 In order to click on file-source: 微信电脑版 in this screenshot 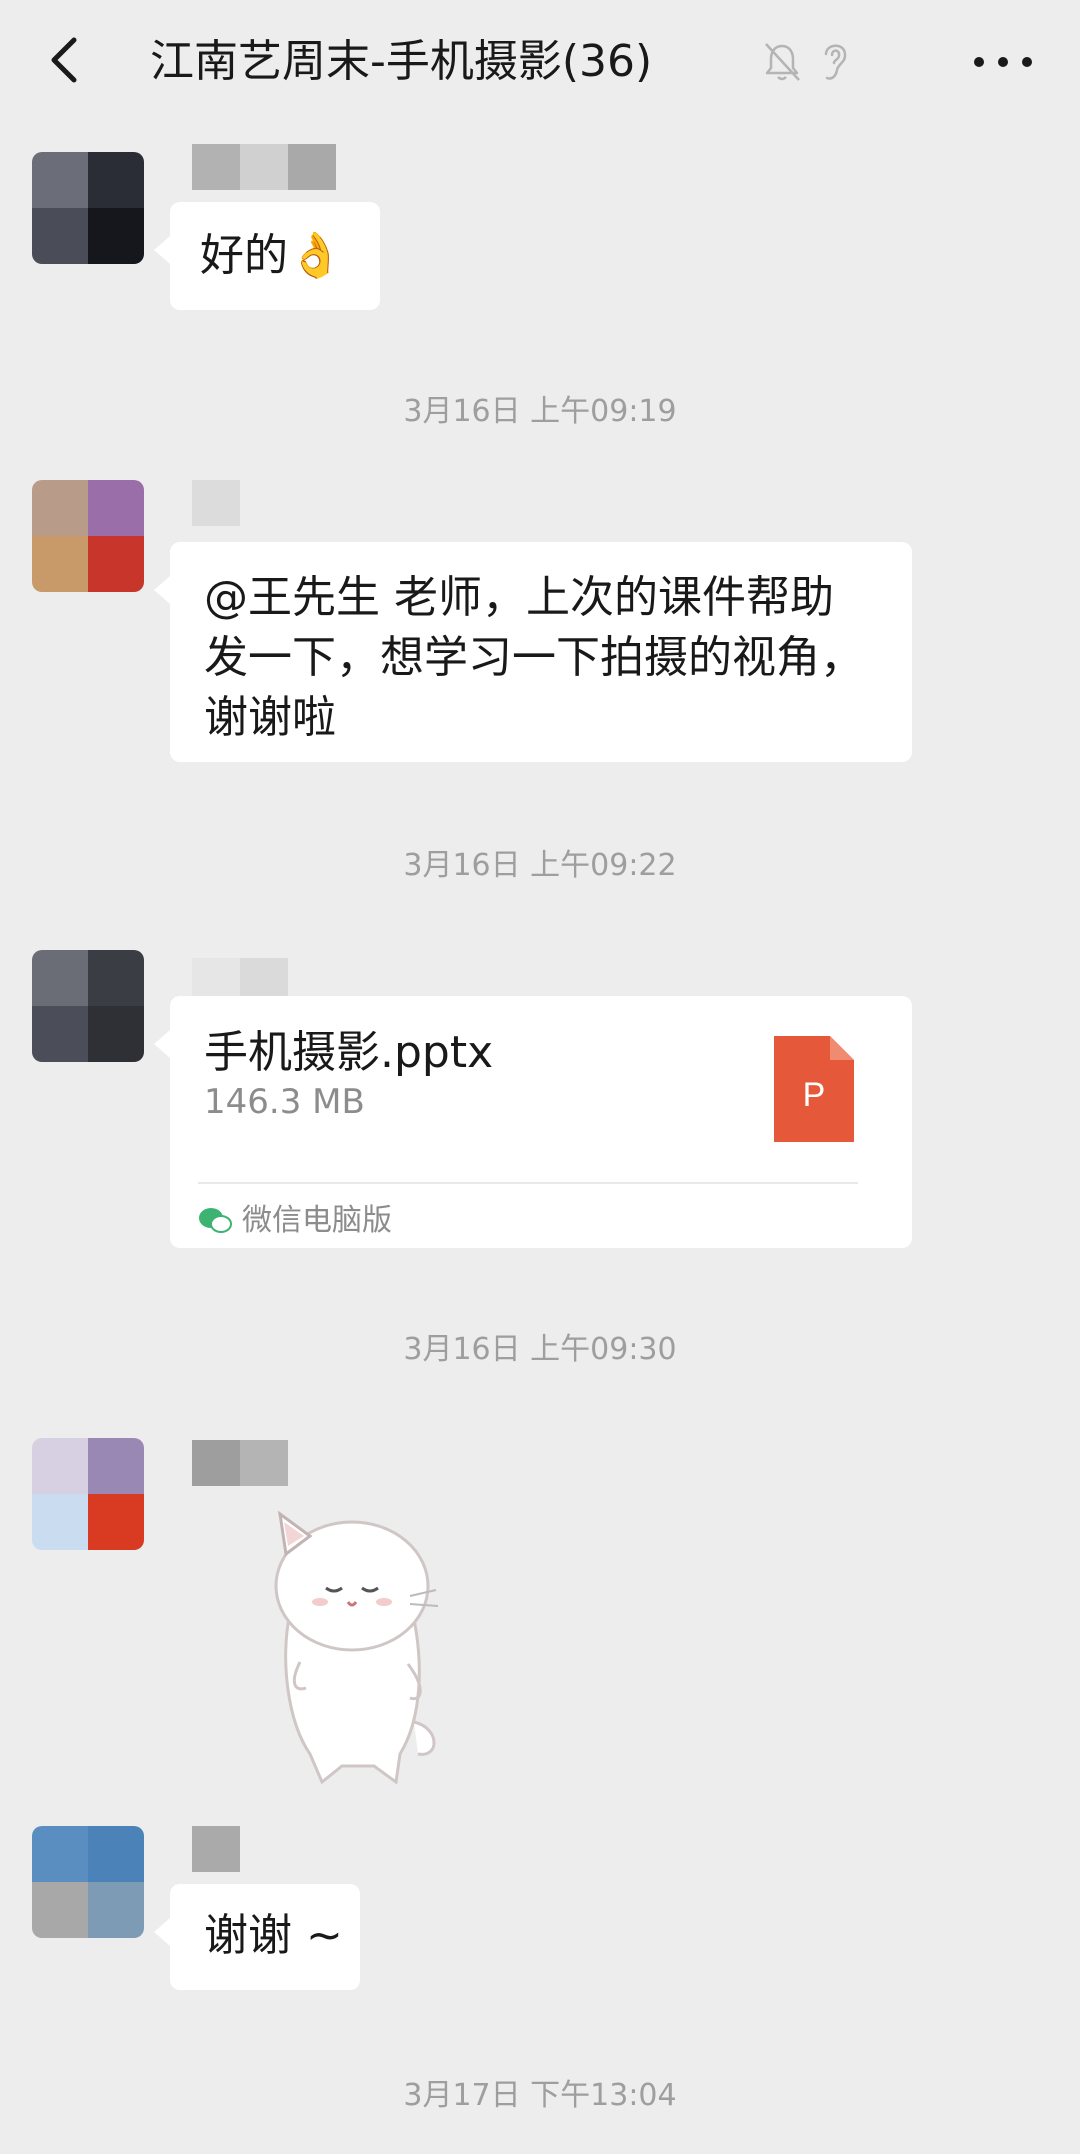, I will do `click(295, 1221)`.